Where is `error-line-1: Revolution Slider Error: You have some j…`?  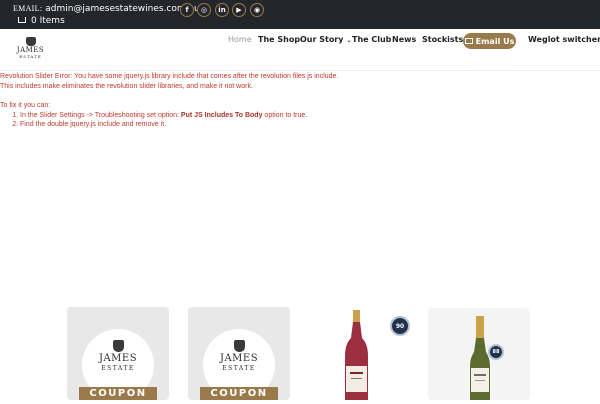
error-line-1: Revolution Slider Error: You have some j… is located at coordinates (169, 76).